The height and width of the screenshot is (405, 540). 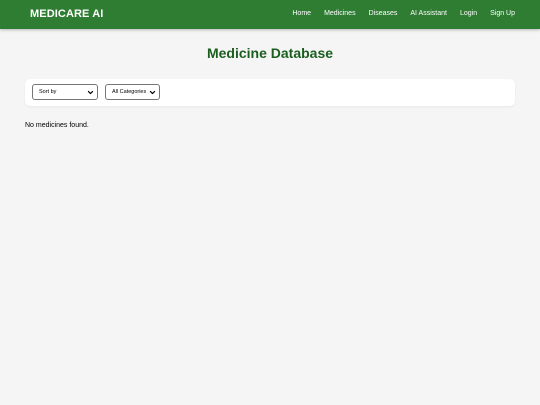 I want to click on brand-logo: MEDICARE AI, so click(x=66, y=14).